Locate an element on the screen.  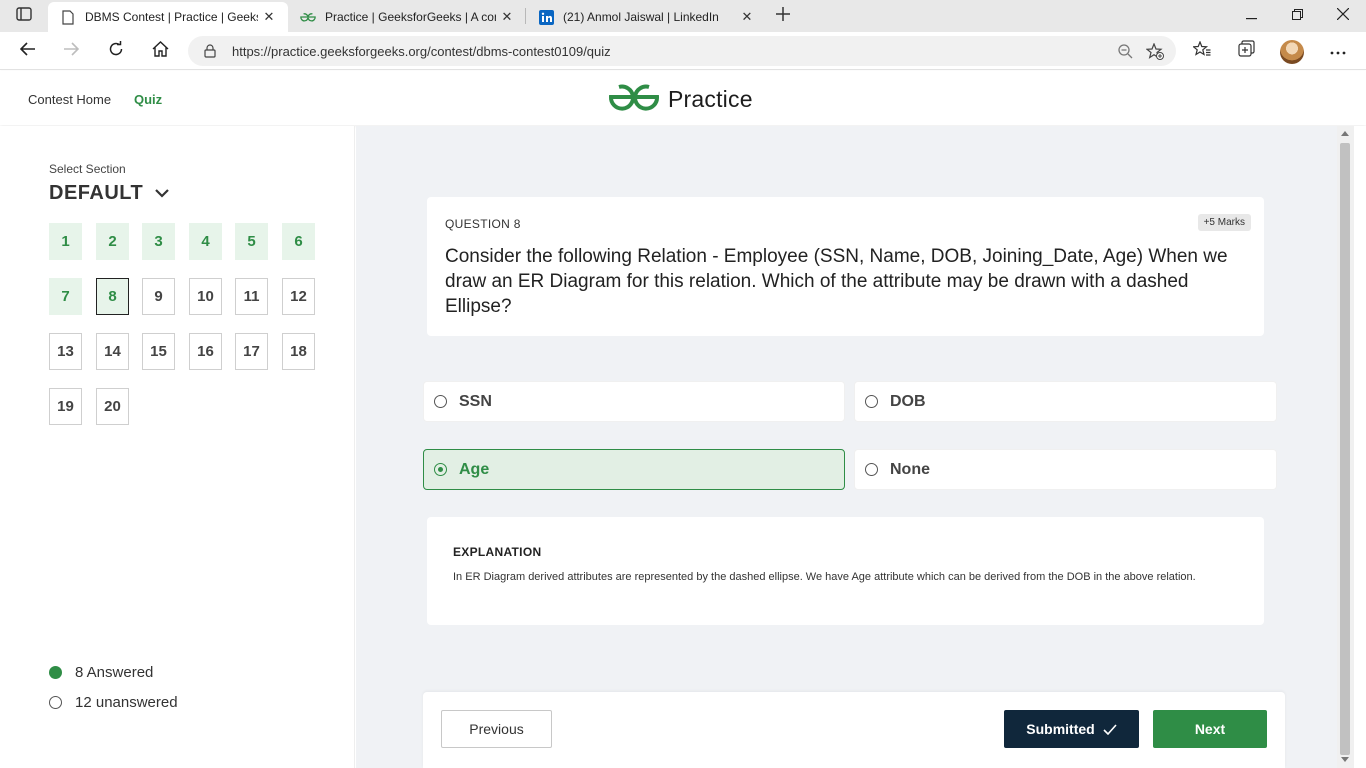
back-button is located at coordinates (28, 51).